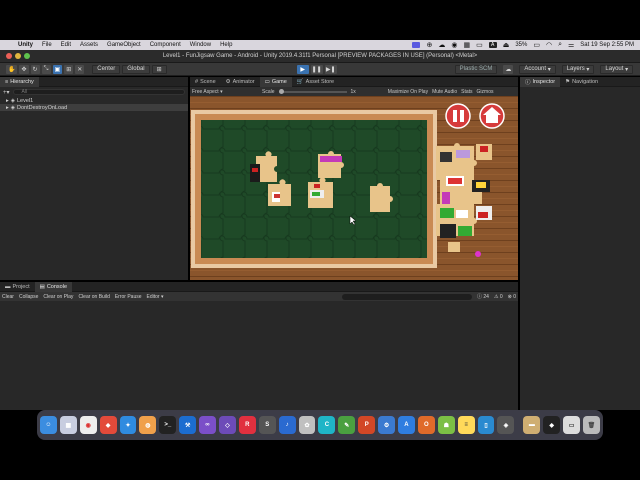  Describe the element at coordinates (46, 69) in the screenshot. I see `scale-tool-icon: ⤡` at that location.